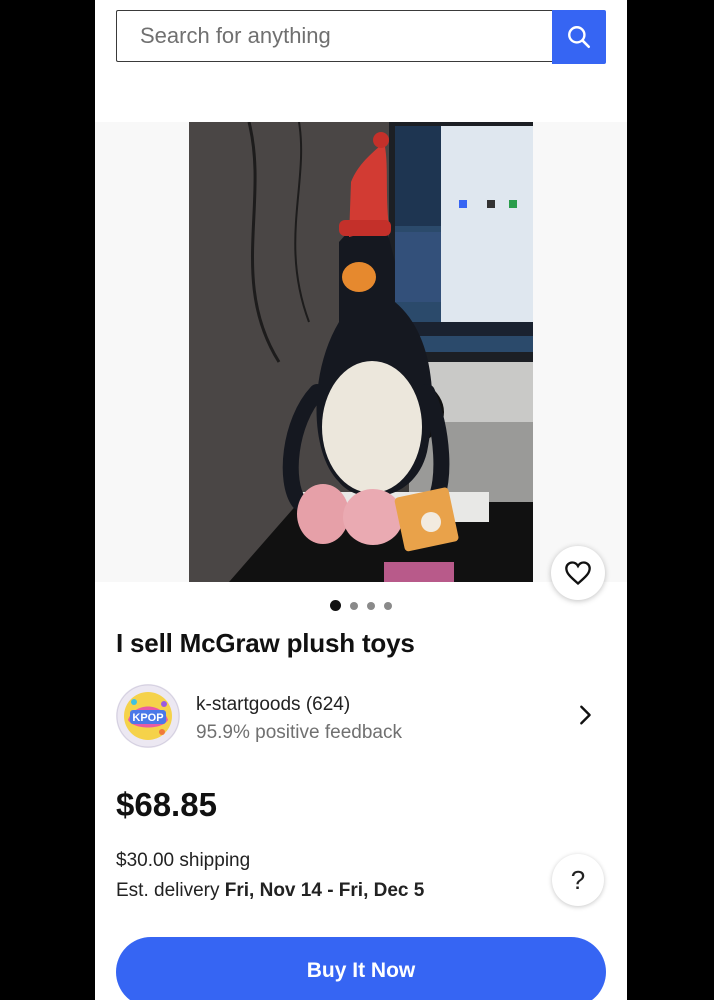 The width and height of the screenshot is (714, 1000). I want to click on help-button: ?, so click(578, 880).